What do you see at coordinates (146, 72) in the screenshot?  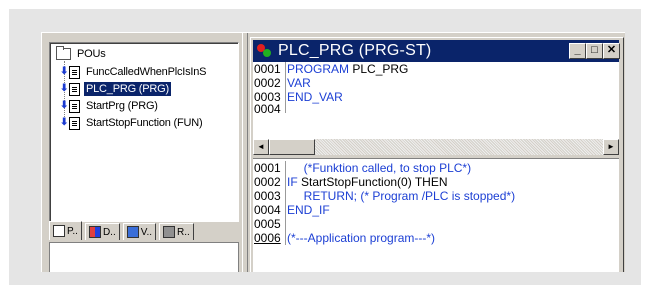 I see `tree-item-label: FuncCalledWhenPlcIsInS` at bounding box center [146, 72].